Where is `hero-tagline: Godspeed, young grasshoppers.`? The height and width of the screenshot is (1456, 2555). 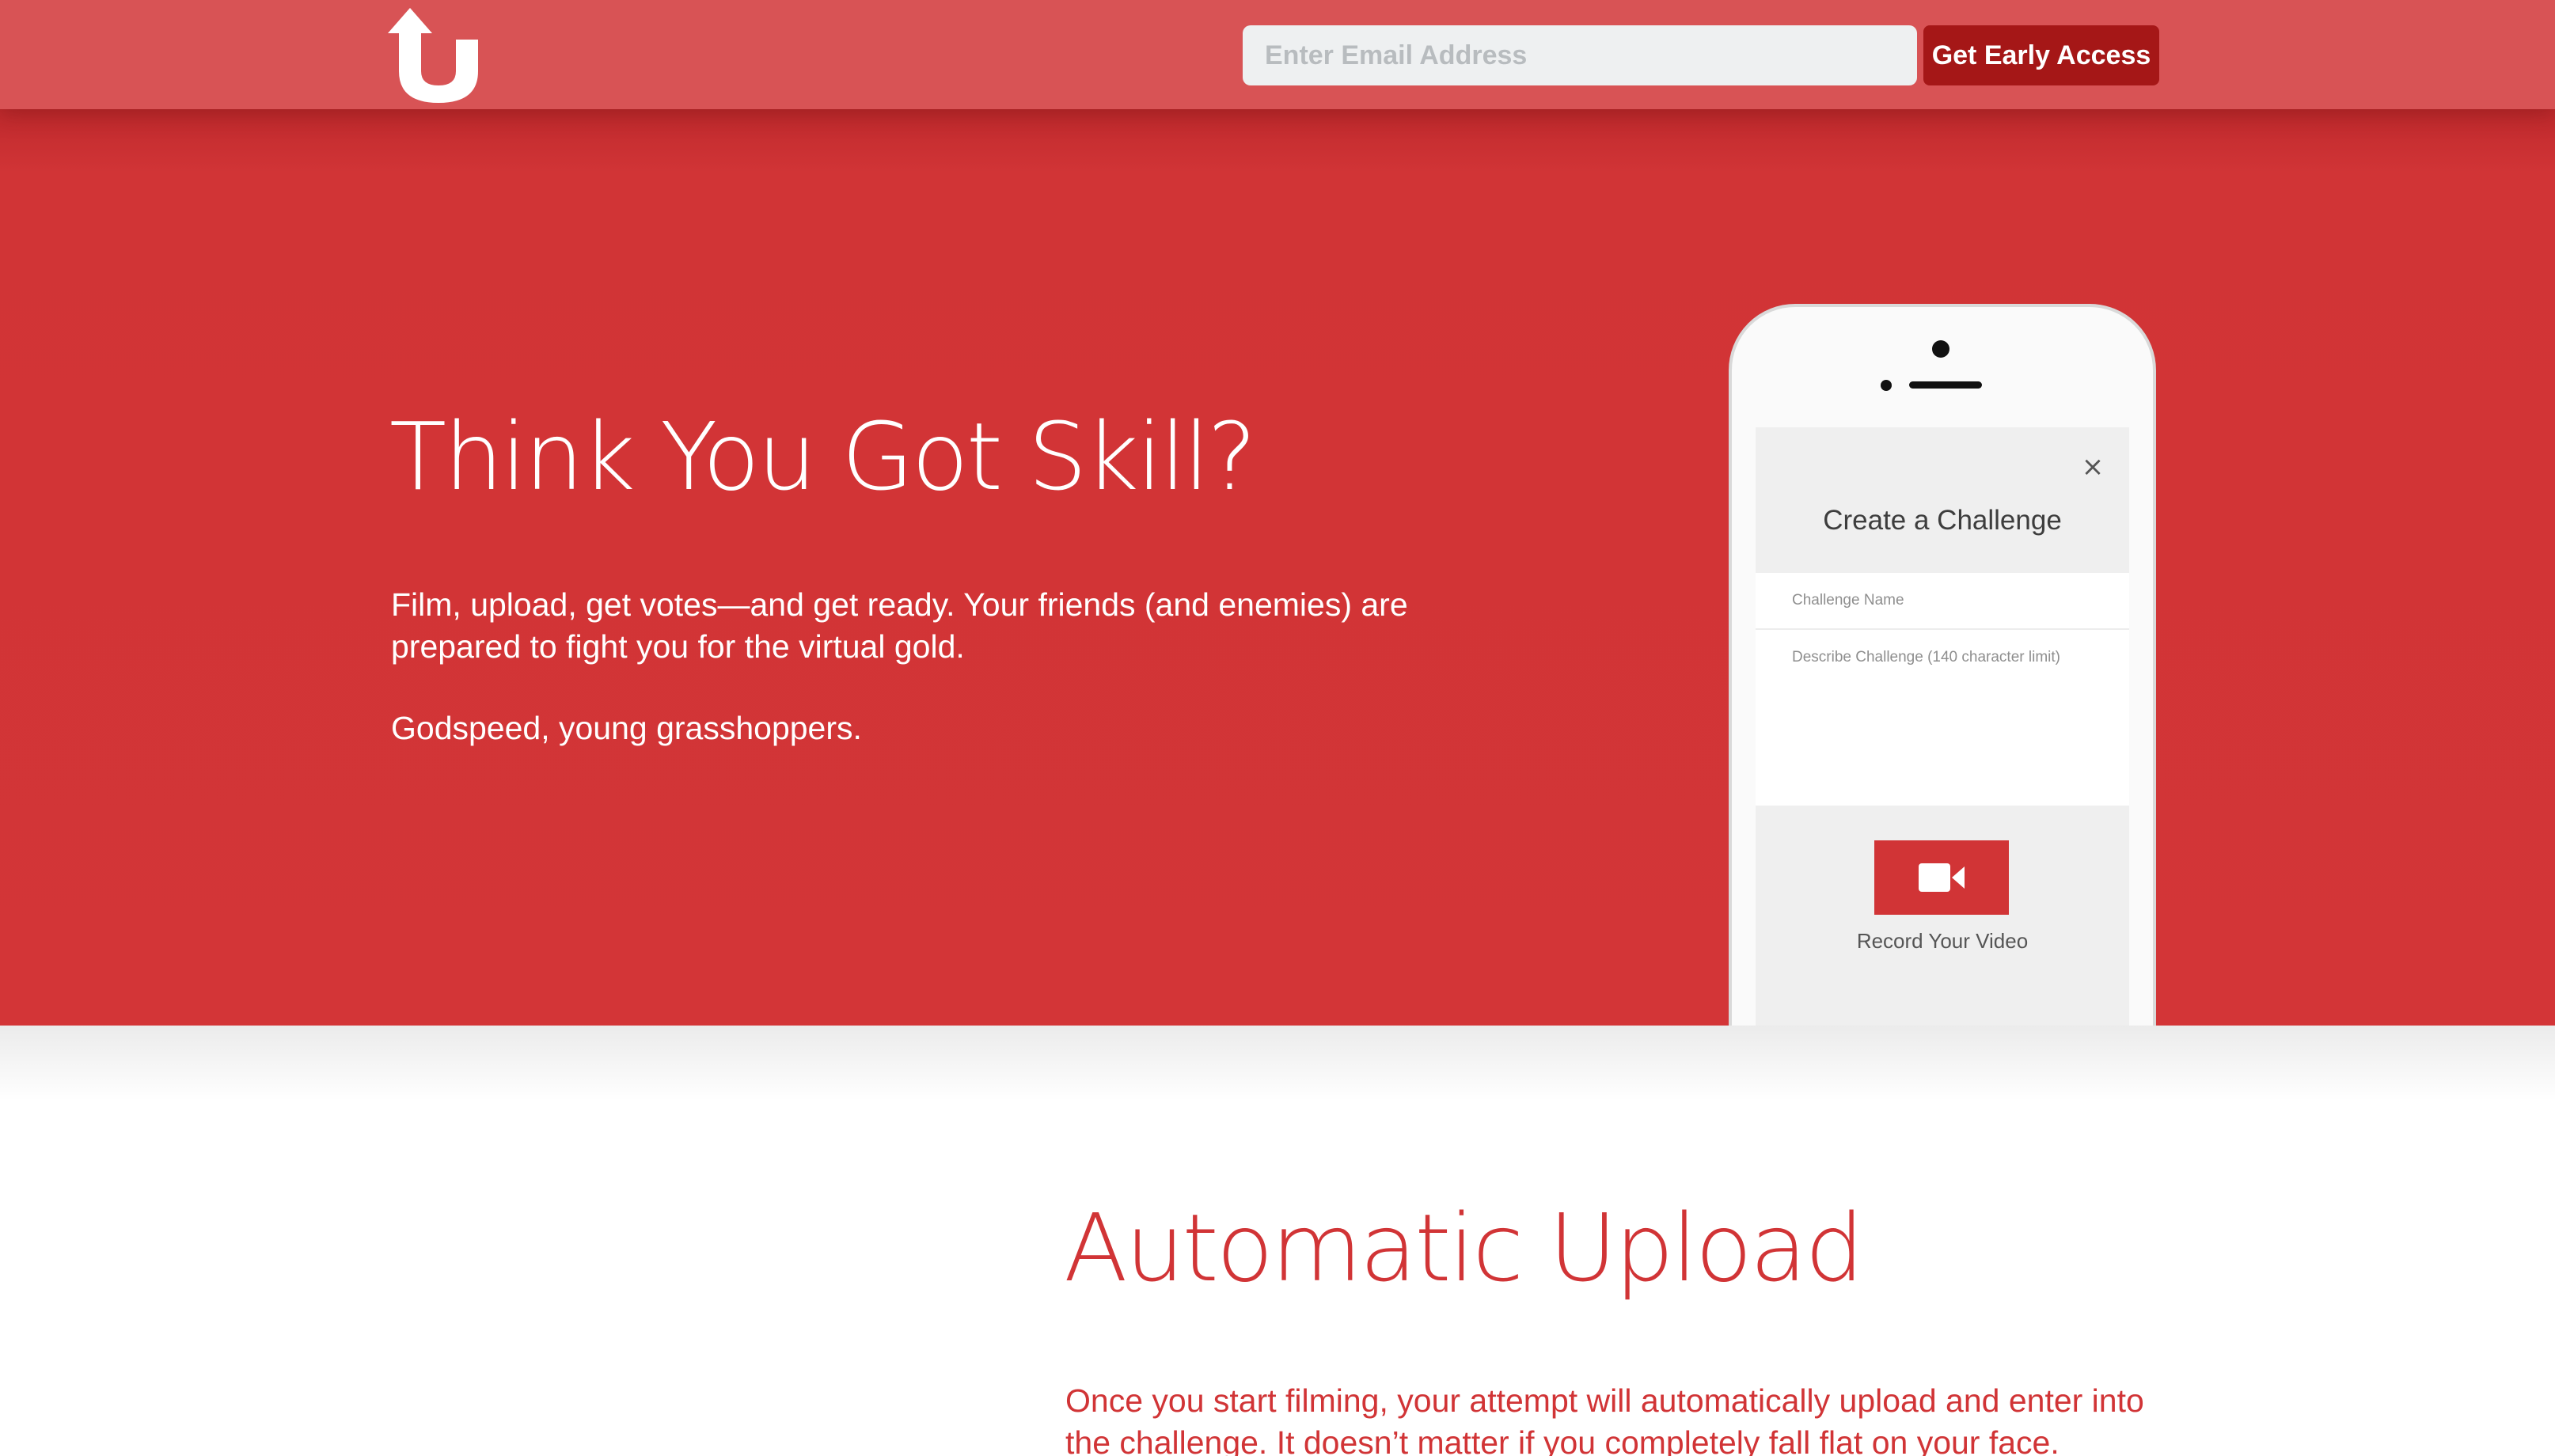 hero-tagline: Godspeed, young grasshoppers. is located at coordinates (627, 728).